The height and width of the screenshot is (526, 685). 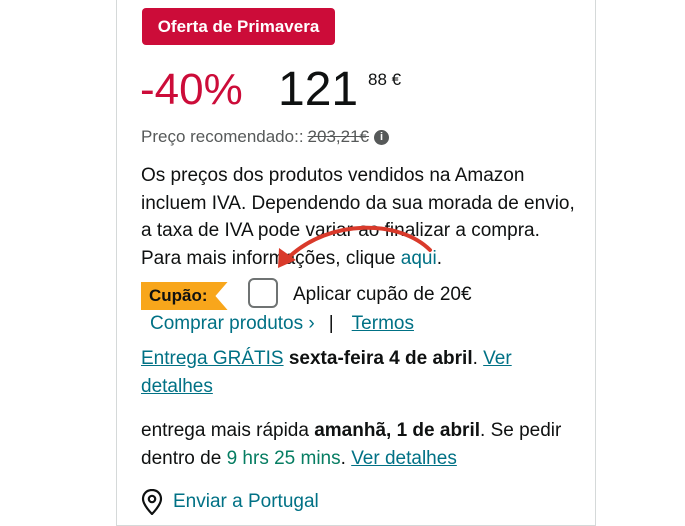 I want to click on delivery-date: sexta-feira 4 de abril, so click(x=380, y=358).